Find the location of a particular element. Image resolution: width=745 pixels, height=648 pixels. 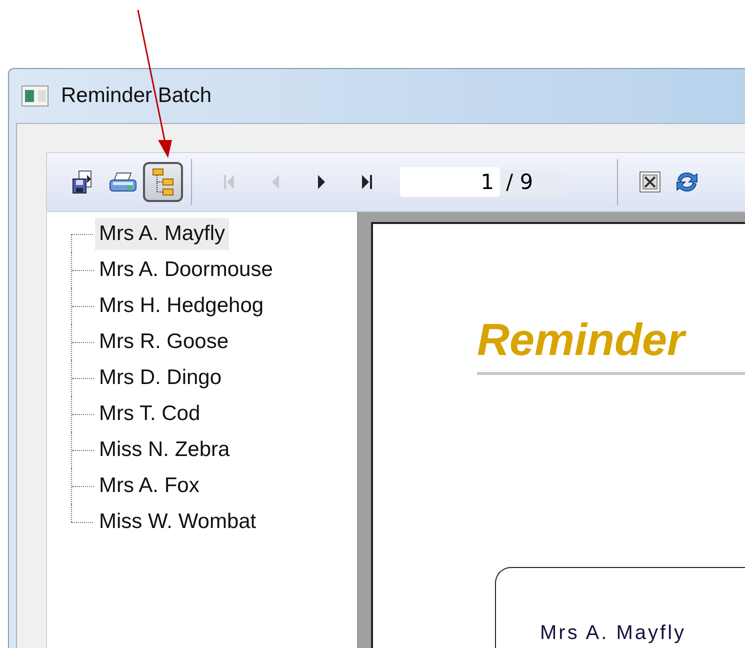

first-page-icon is located at coordinates (229, 182).